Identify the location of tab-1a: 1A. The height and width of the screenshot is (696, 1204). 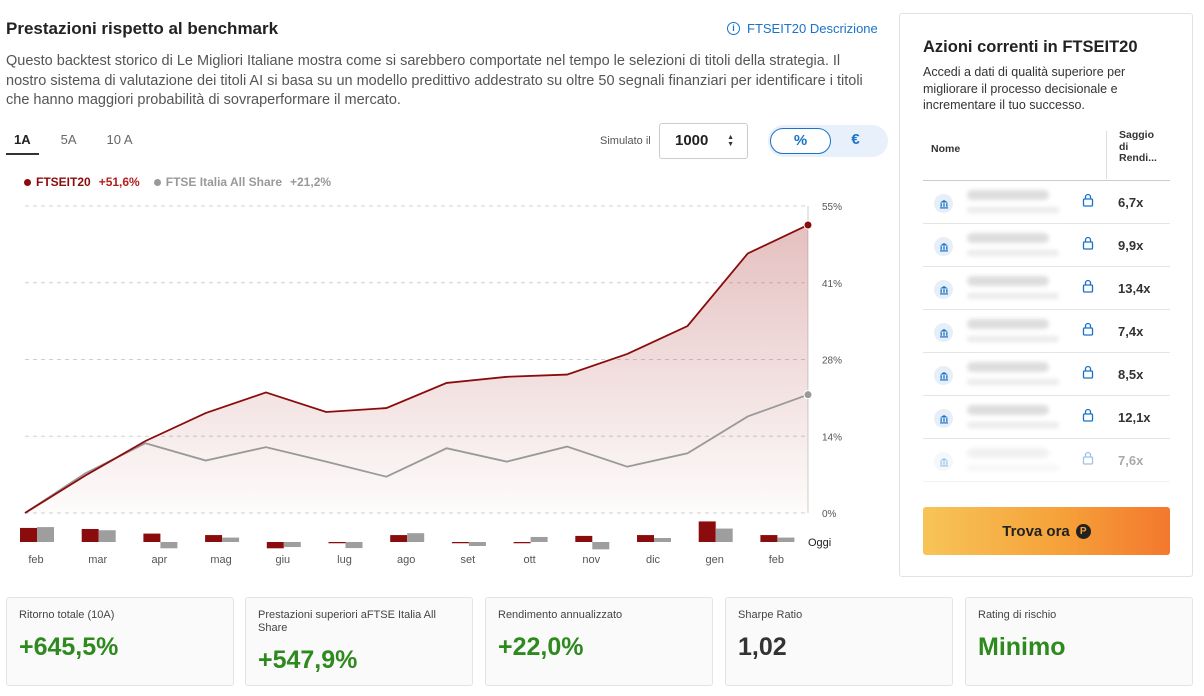
(22, 143).